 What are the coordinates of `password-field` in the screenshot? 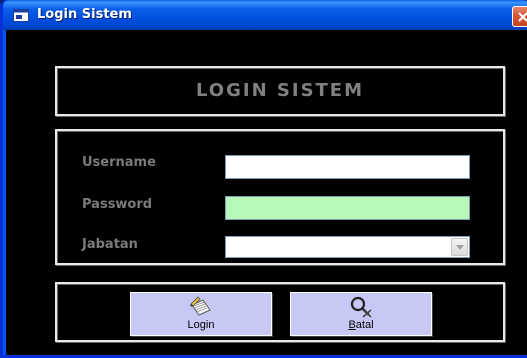 It's located at (347, 208).